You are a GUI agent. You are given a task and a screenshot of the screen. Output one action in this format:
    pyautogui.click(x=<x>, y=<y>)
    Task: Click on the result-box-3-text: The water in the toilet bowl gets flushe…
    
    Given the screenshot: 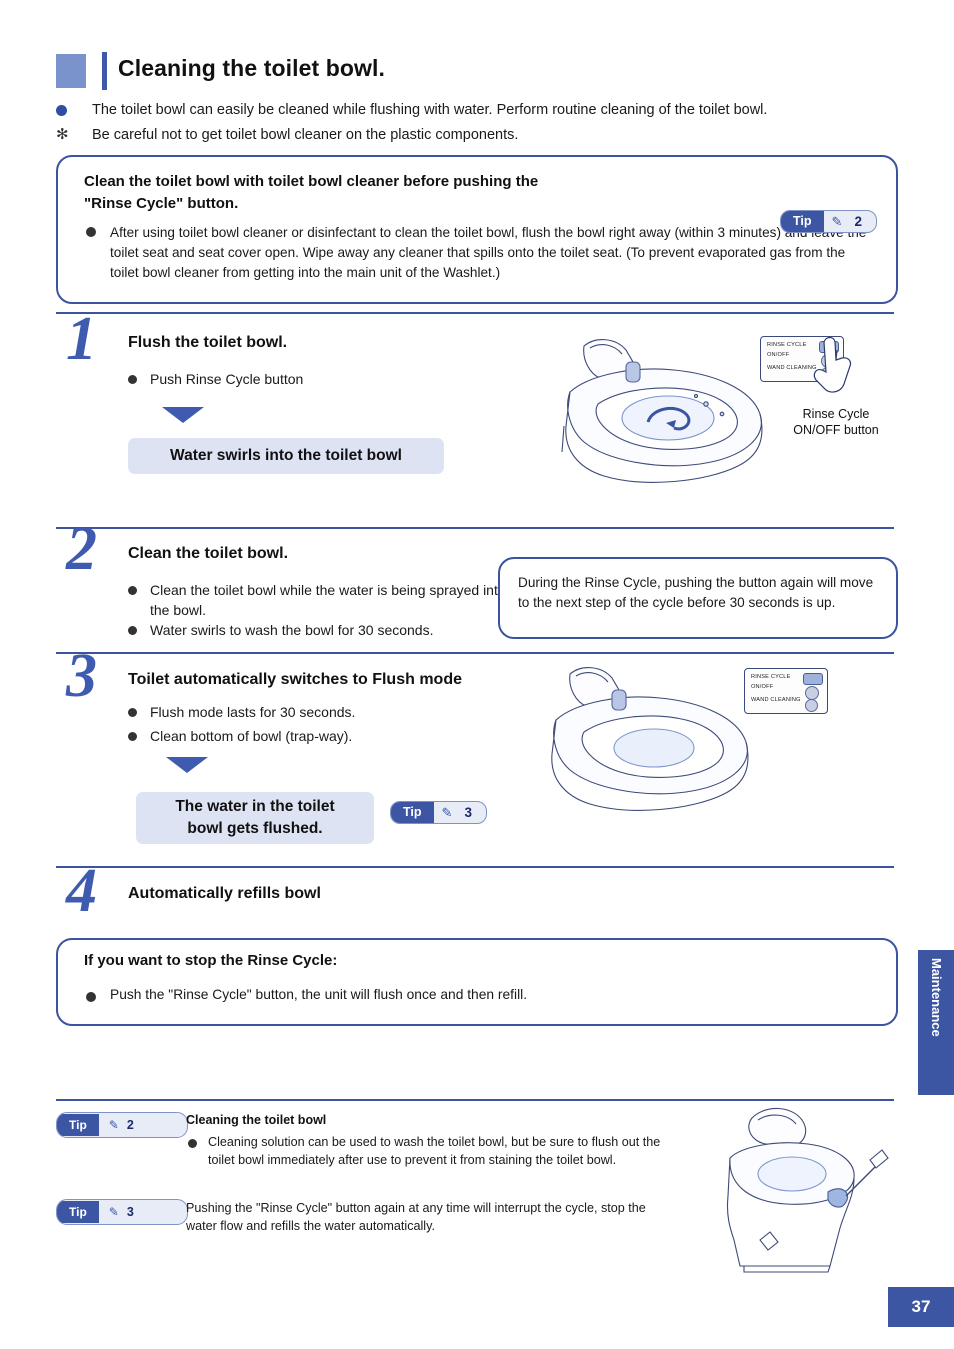 What is the action you would take?
    pyautogui.click(x=254, y=818)
    